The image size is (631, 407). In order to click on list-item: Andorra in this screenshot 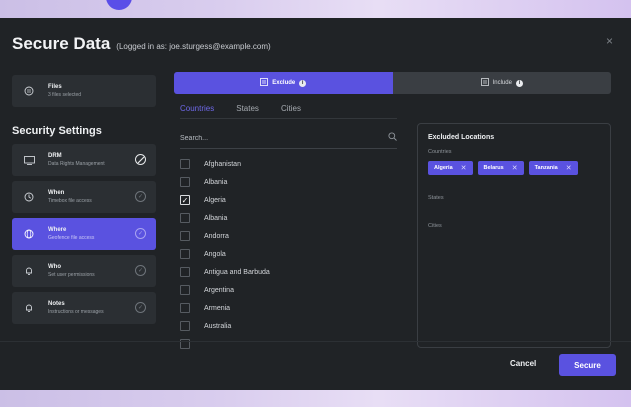, I will do `click(288, 236)`.